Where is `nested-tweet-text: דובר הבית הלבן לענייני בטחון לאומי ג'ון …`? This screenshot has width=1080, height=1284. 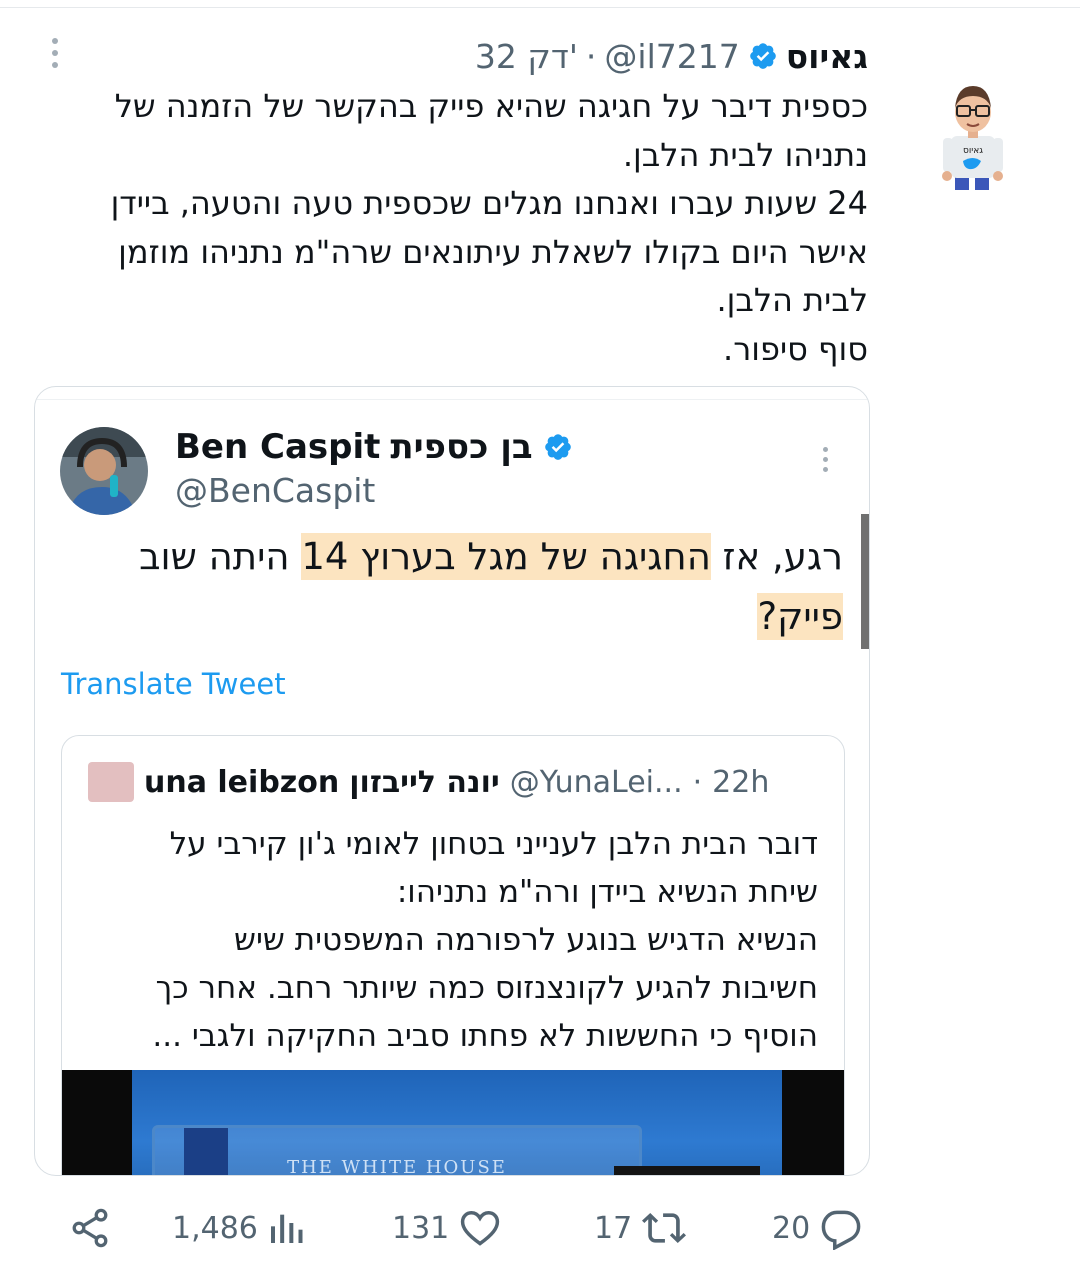 nested-tweet-text: דובר הבית הלבן לענייני בטחון לאומי ג'ון … is located at coordinates (448, 940).